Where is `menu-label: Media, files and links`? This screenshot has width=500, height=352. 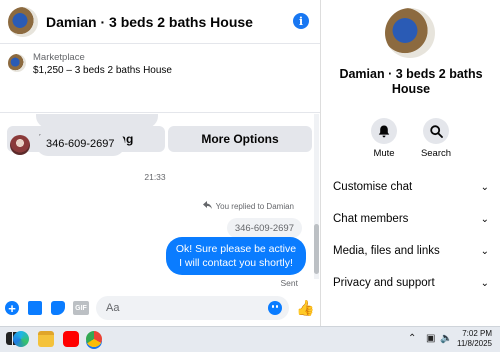
menu-label: Media, files and links is located at coordinates (386, 251).